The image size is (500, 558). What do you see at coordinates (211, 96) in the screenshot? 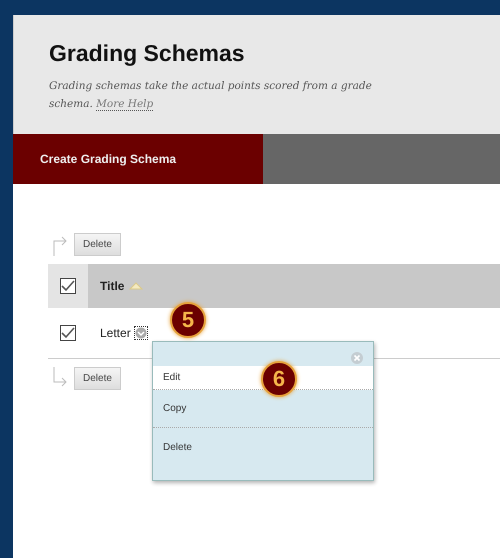
I see `page-description: Grading schemas take the actual points scored from a grade schema. More Help` at bounding box center [211, 96].